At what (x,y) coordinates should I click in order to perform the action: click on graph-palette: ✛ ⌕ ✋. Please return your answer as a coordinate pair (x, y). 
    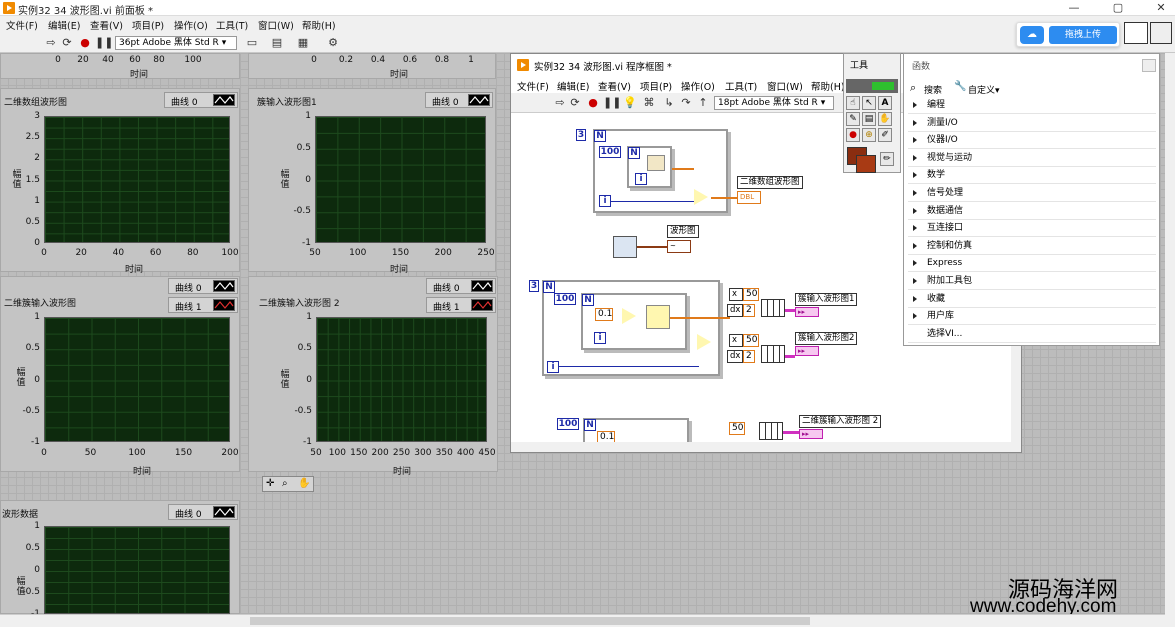
    Looking at the image, I should click on (288, 484).